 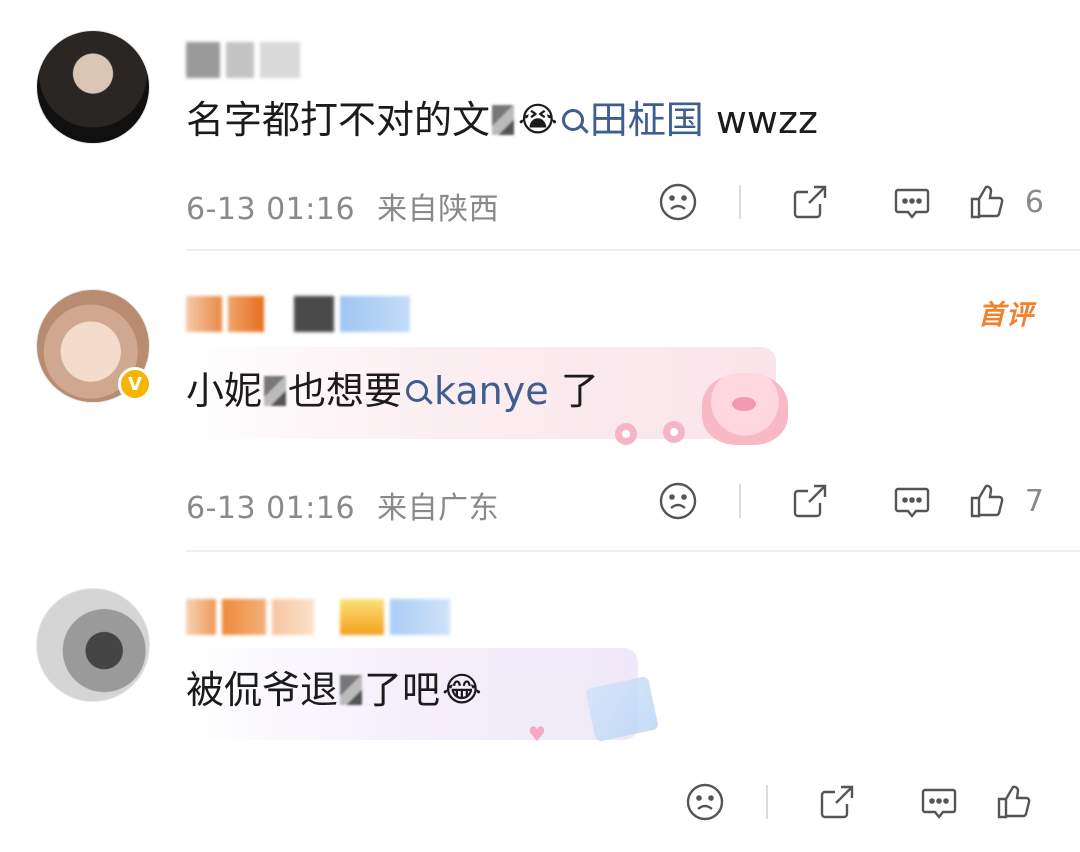 I want to click on like-button, so click(x=1014, y=802).